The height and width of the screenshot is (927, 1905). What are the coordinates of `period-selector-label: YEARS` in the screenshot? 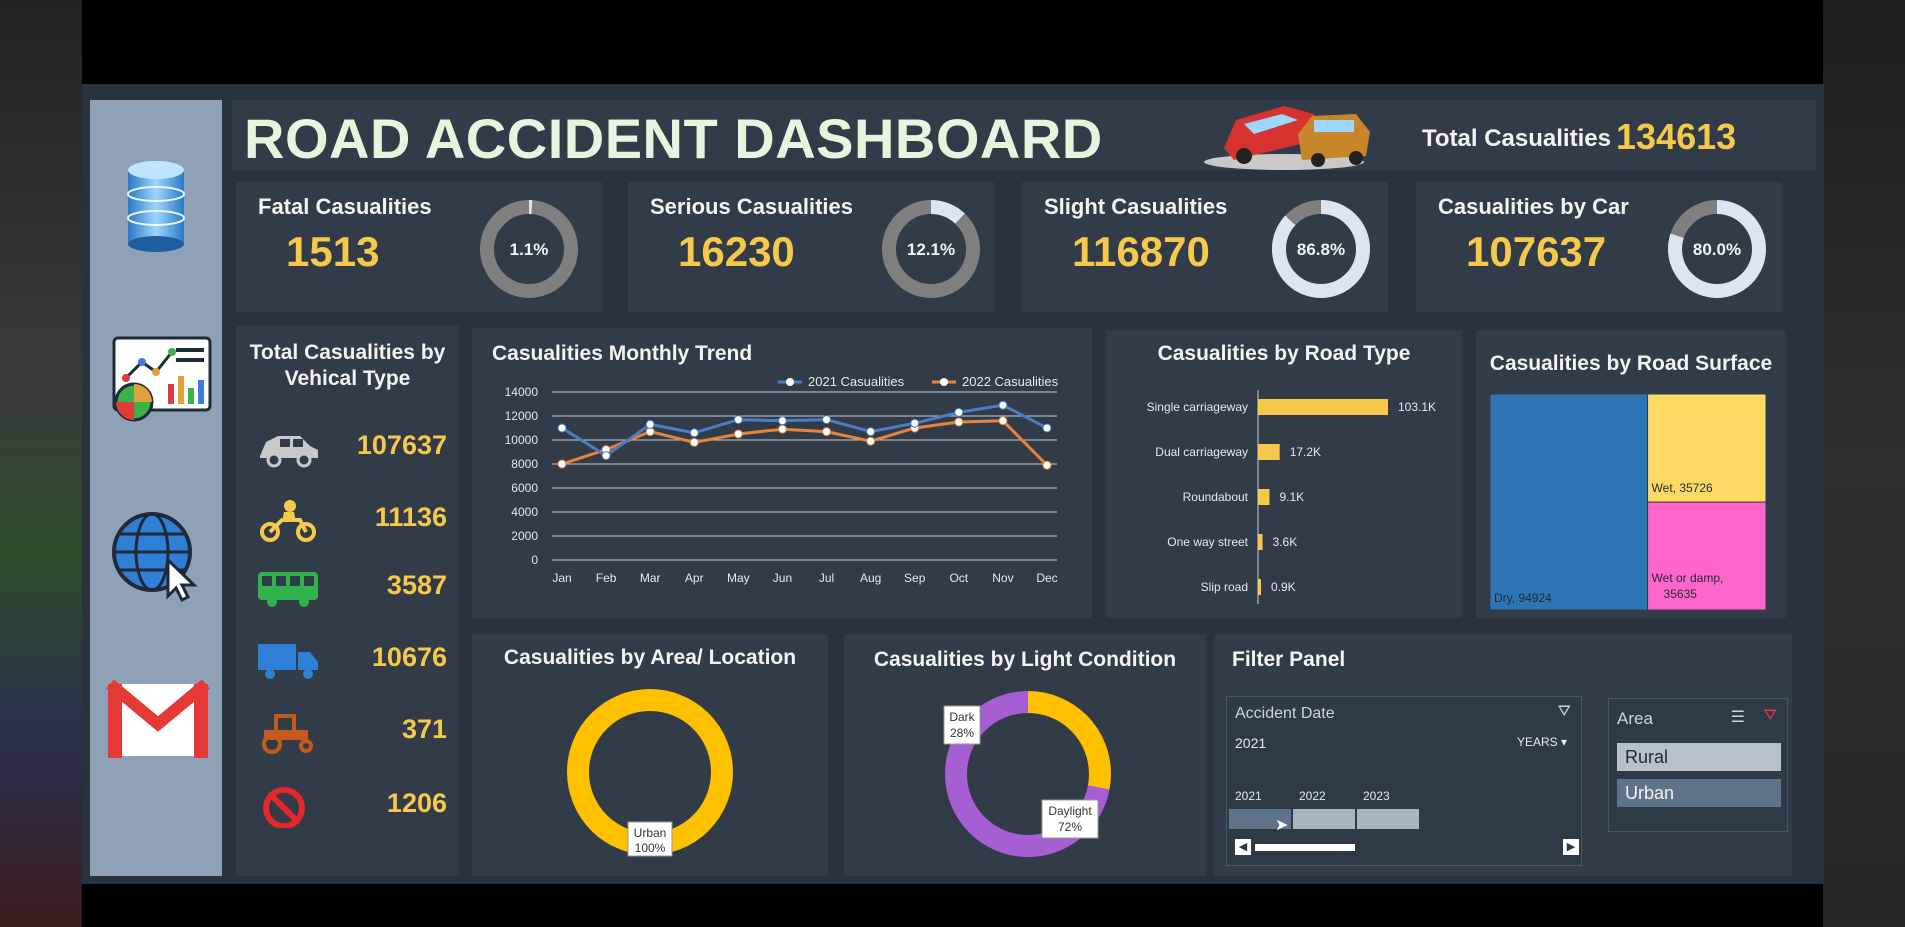 It's located at (1537, 742).